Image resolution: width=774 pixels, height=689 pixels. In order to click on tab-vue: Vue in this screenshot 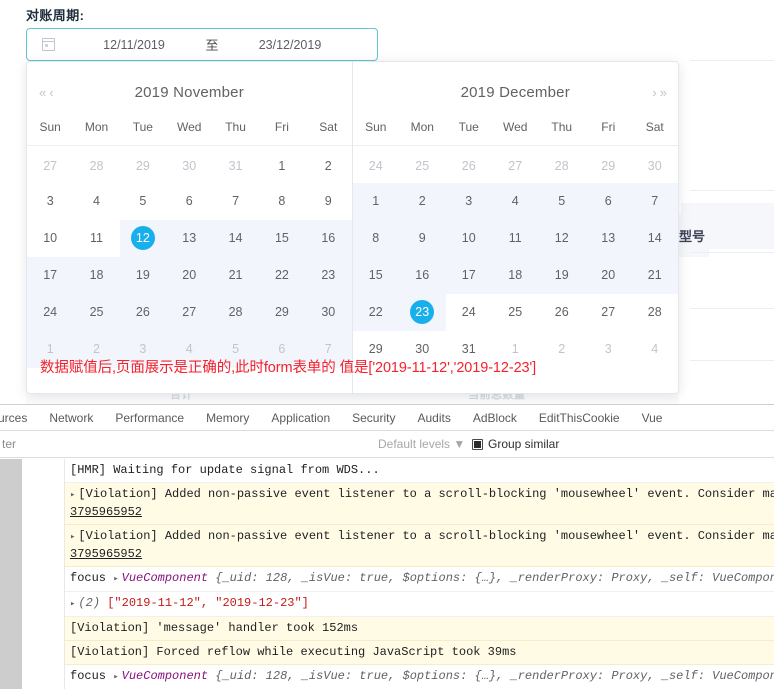, I will do `click(652, 417)`.